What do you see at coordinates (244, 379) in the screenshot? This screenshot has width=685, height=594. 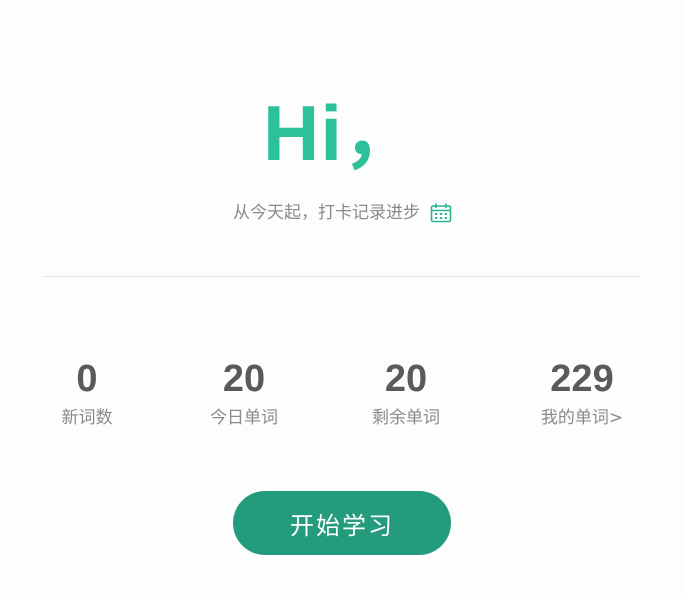 I see `stat-today-words-value: 20` at bounding box center [244, 379].